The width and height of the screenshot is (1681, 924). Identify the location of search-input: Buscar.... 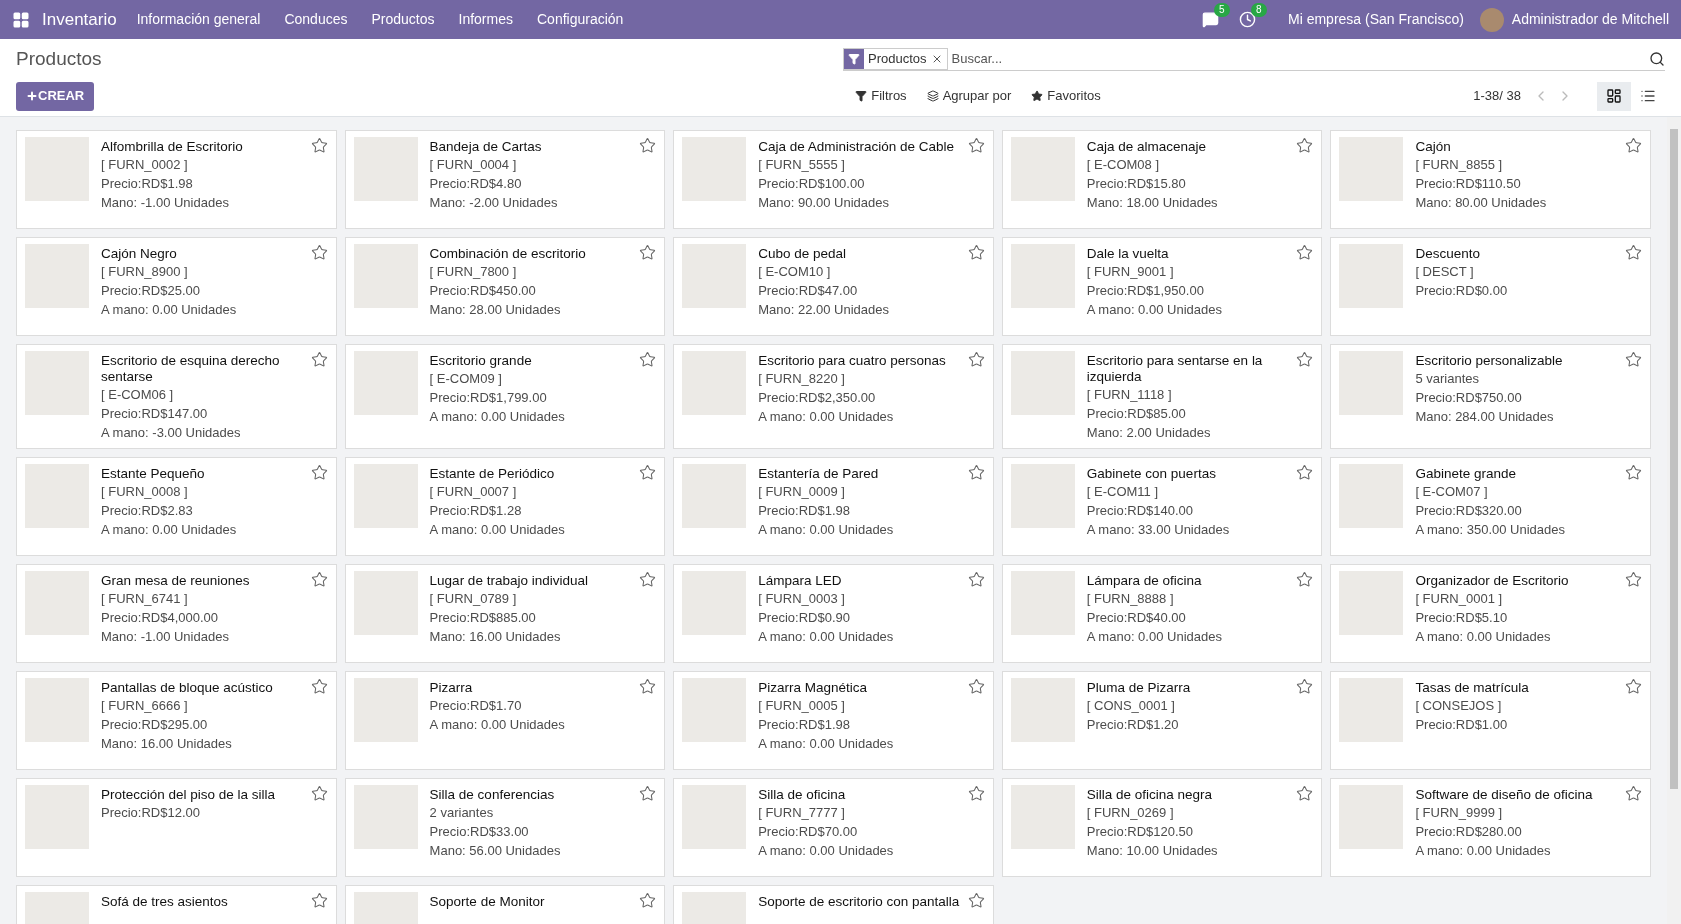
(1300, 58).